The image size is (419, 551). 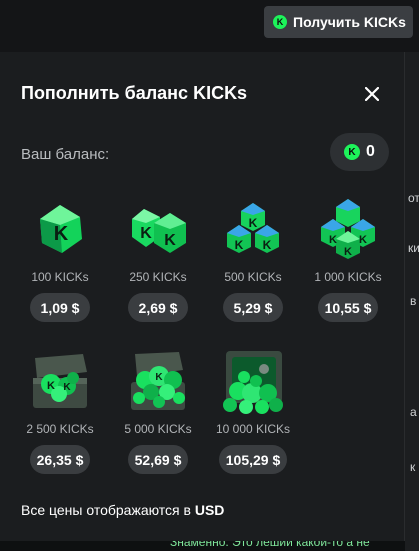 What do you see at coordinates (60, 459) in the screenshot?
I see `price-button: 26,35 $` at bounding box center [60, 459].